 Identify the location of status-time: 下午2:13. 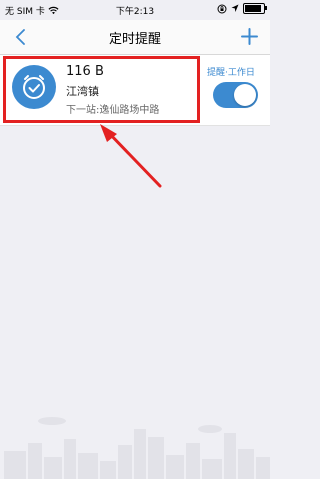
(135, 12).